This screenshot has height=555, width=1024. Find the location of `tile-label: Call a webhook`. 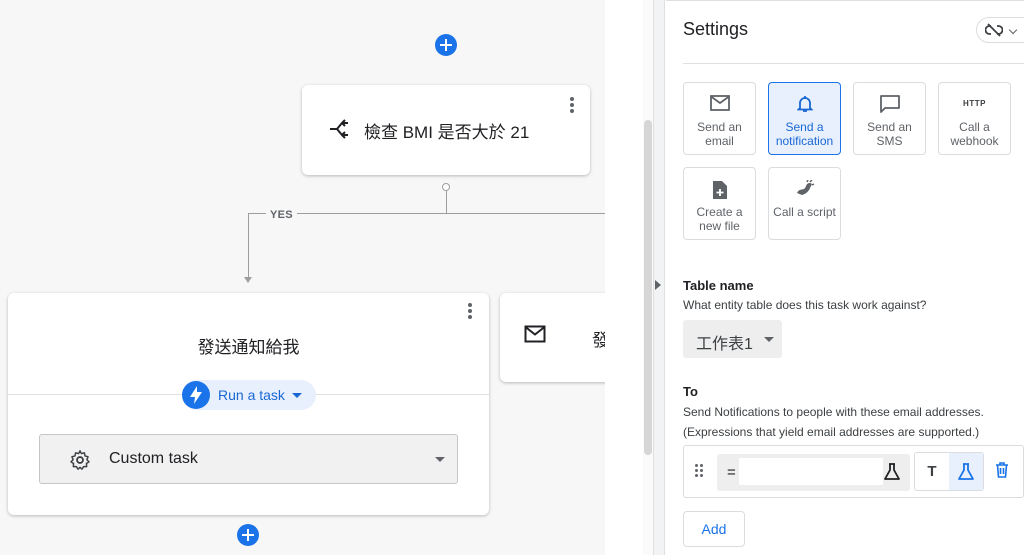

tile-label: Call a webhook is located at coordinates (974, 134).